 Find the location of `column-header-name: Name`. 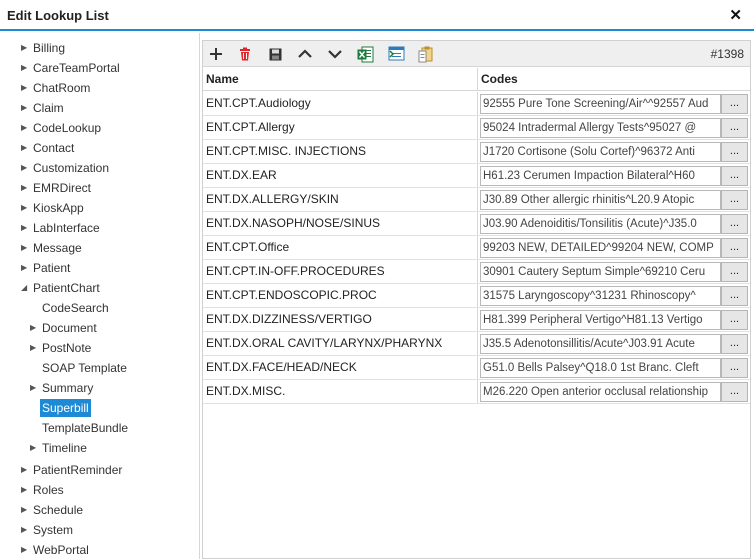

column-header-name: Name is located at coordinates (340, 79).